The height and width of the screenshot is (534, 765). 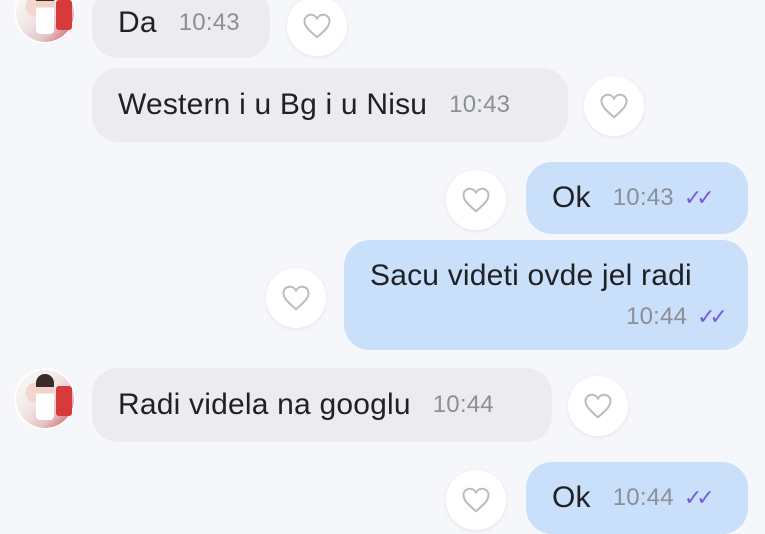 I want to click on outgoing-message: Ok 10:44 ✓✓, so click(x=637, y=498).